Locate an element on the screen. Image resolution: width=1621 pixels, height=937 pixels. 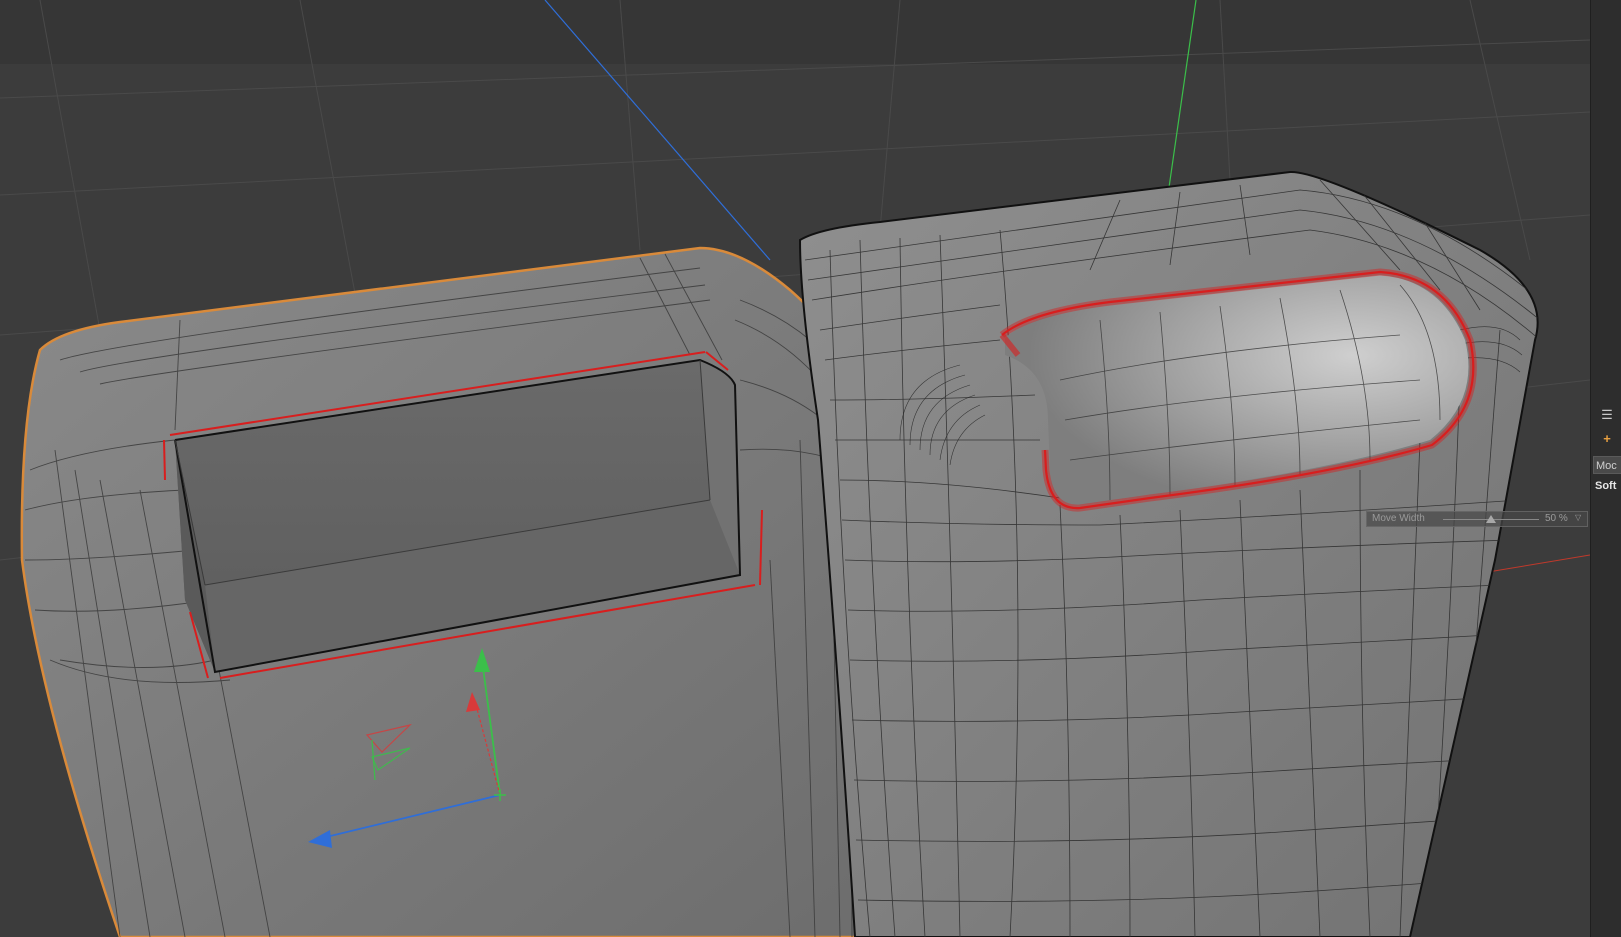
move-width-knob is located at coordinates (1491, 519).